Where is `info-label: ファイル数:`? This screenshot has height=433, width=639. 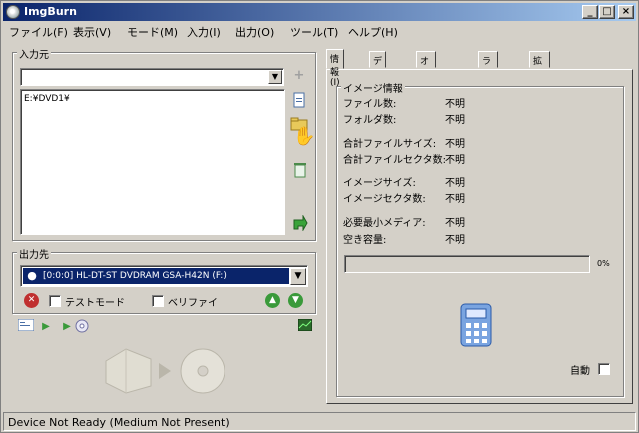 info-label: ファイル数: is located at coordinates (370, 104).